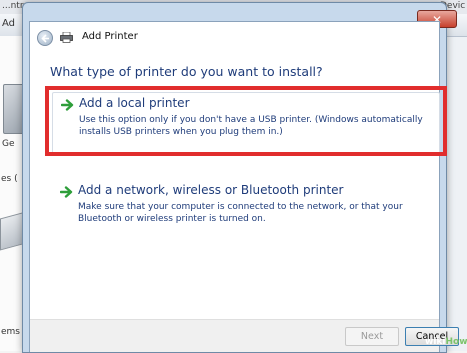  What do you see at coordinates (456, 342) in the screenshot?
I see `watermark-how: How` at bounding box center [456, 342].